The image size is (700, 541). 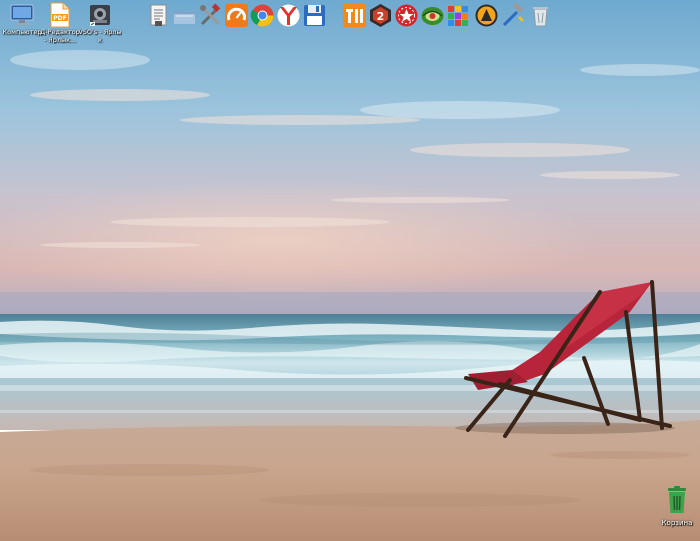 What do you see at coordinates (486, 15) in the screenshot?
I see `aimp-icon` at bounding box center [486, 15].